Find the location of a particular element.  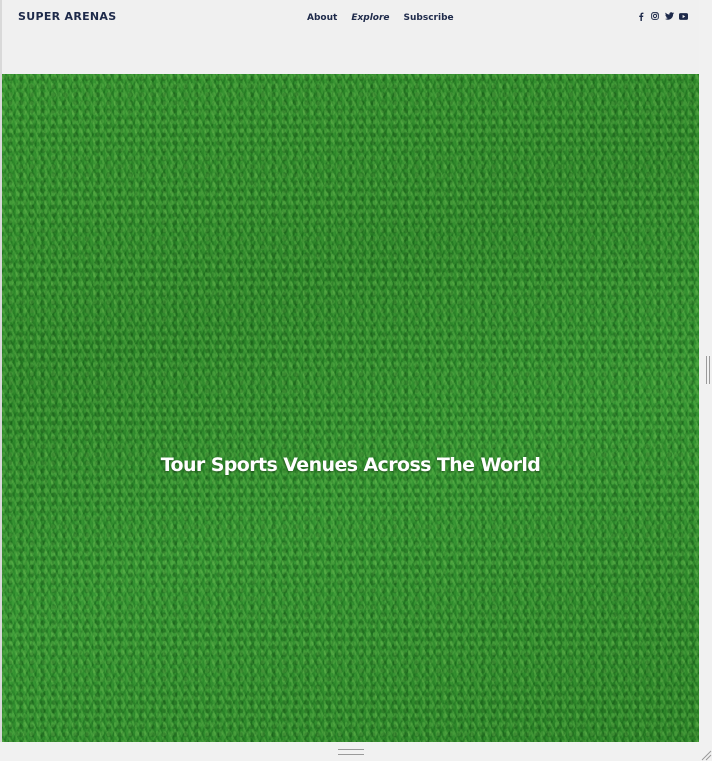

right-gutter is located at coordinates (705, 408).